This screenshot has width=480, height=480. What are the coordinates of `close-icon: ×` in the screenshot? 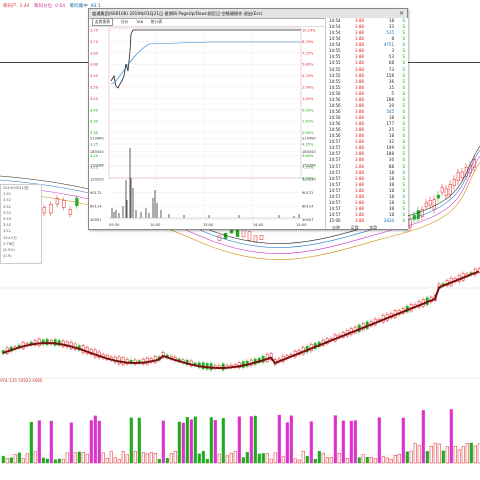 It's located at (401, 13).